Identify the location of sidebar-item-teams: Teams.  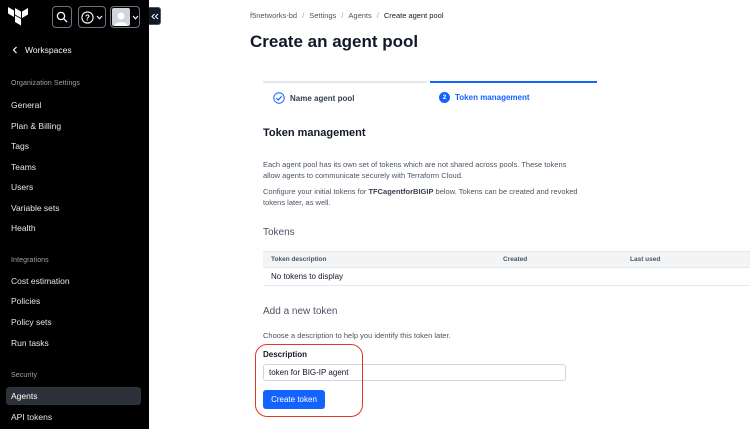
(73, 167).